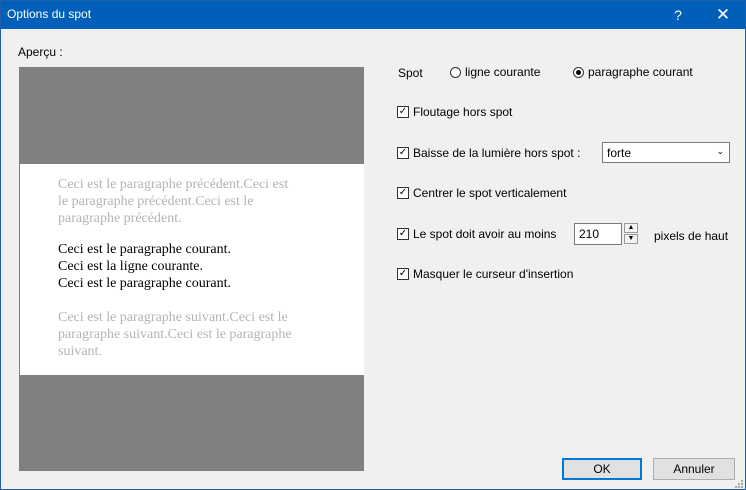 The height and width of the screenshot is (490, 746). What do you see at coordinates (640, 72) in the screenshot?
I see `radio-label: paragraphe courant` at bounding box center [640, 72].